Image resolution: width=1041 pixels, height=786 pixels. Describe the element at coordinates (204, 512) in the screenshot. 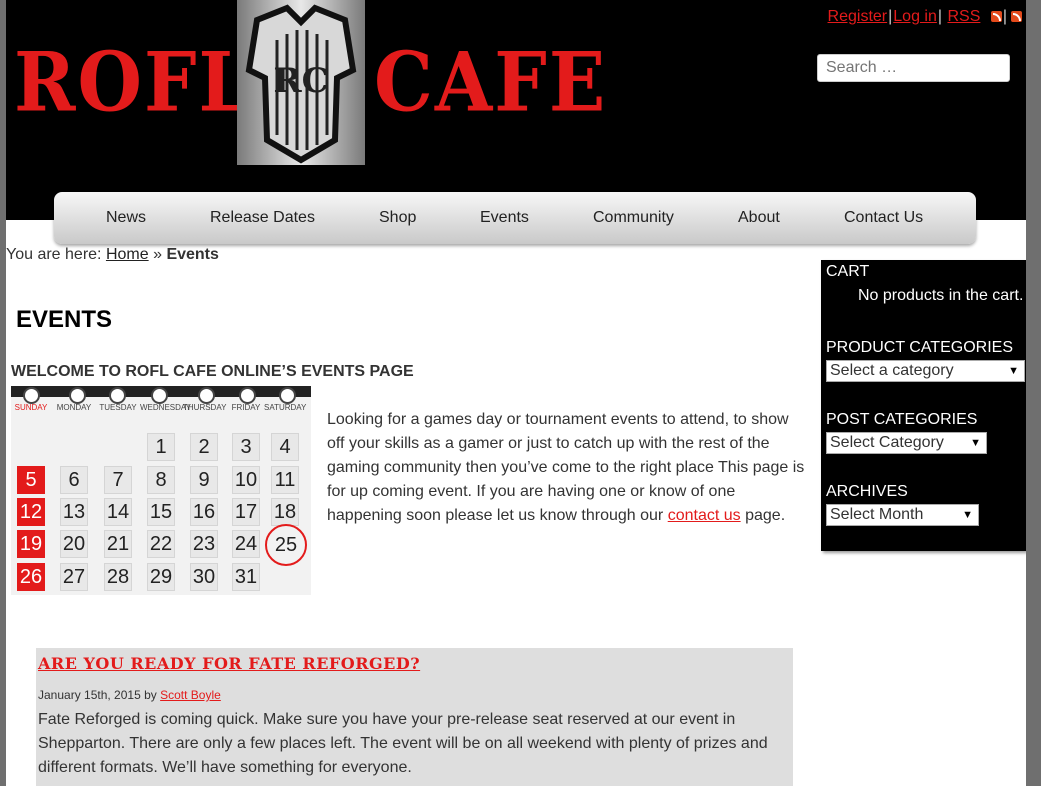

I see `calendar-day: 16` at that location.